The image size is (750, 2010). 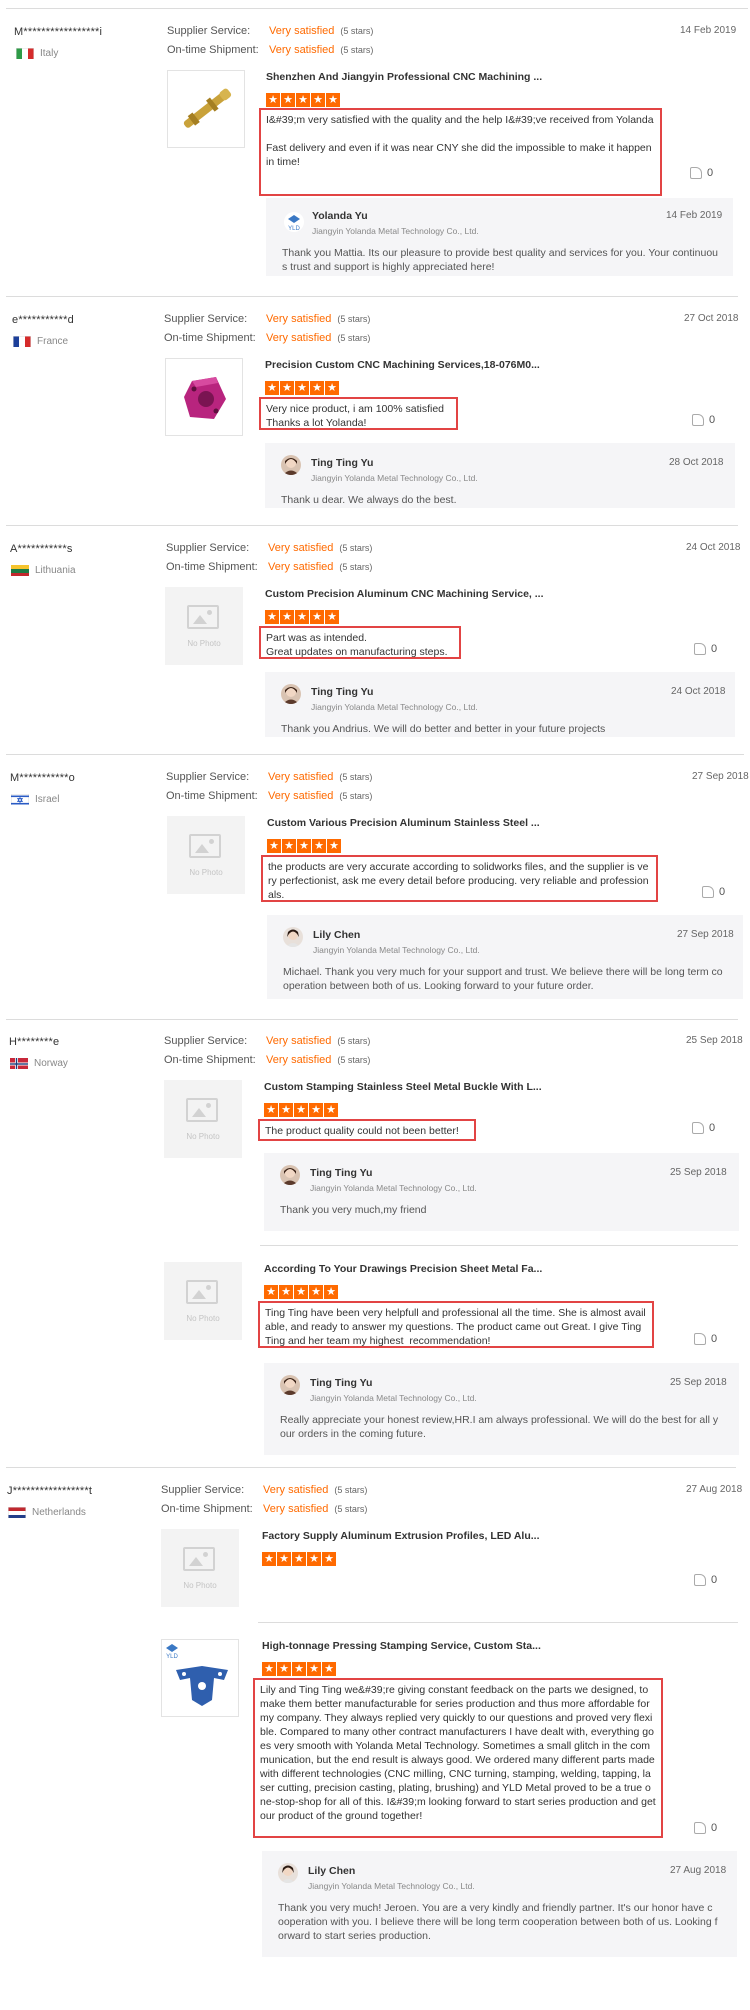 I want to click on svg-text: YLD, so click(x=294, y=229).